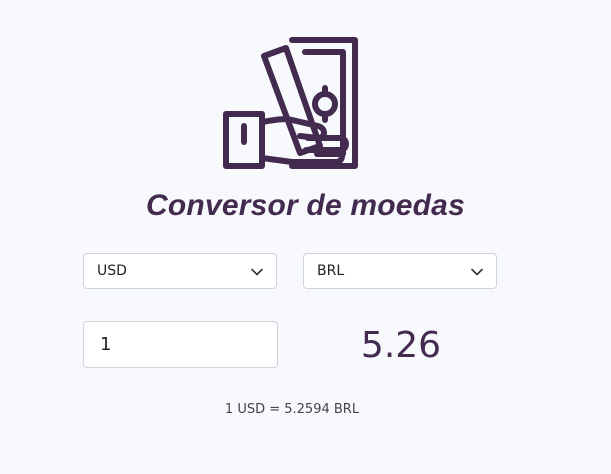 Image resolution: width=611 pixels, height=474 pixels. What do you see at coordinates (180, 271) in the screenshot?
I see `from-currency-select: USD` at bounding box center [180, 271].